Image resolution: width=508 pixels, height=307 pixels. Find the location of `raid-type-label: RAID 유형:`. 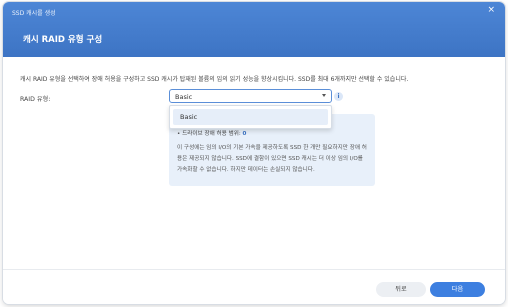

raid-type-label: RAID 유형: is located at coordinates (35, 99).